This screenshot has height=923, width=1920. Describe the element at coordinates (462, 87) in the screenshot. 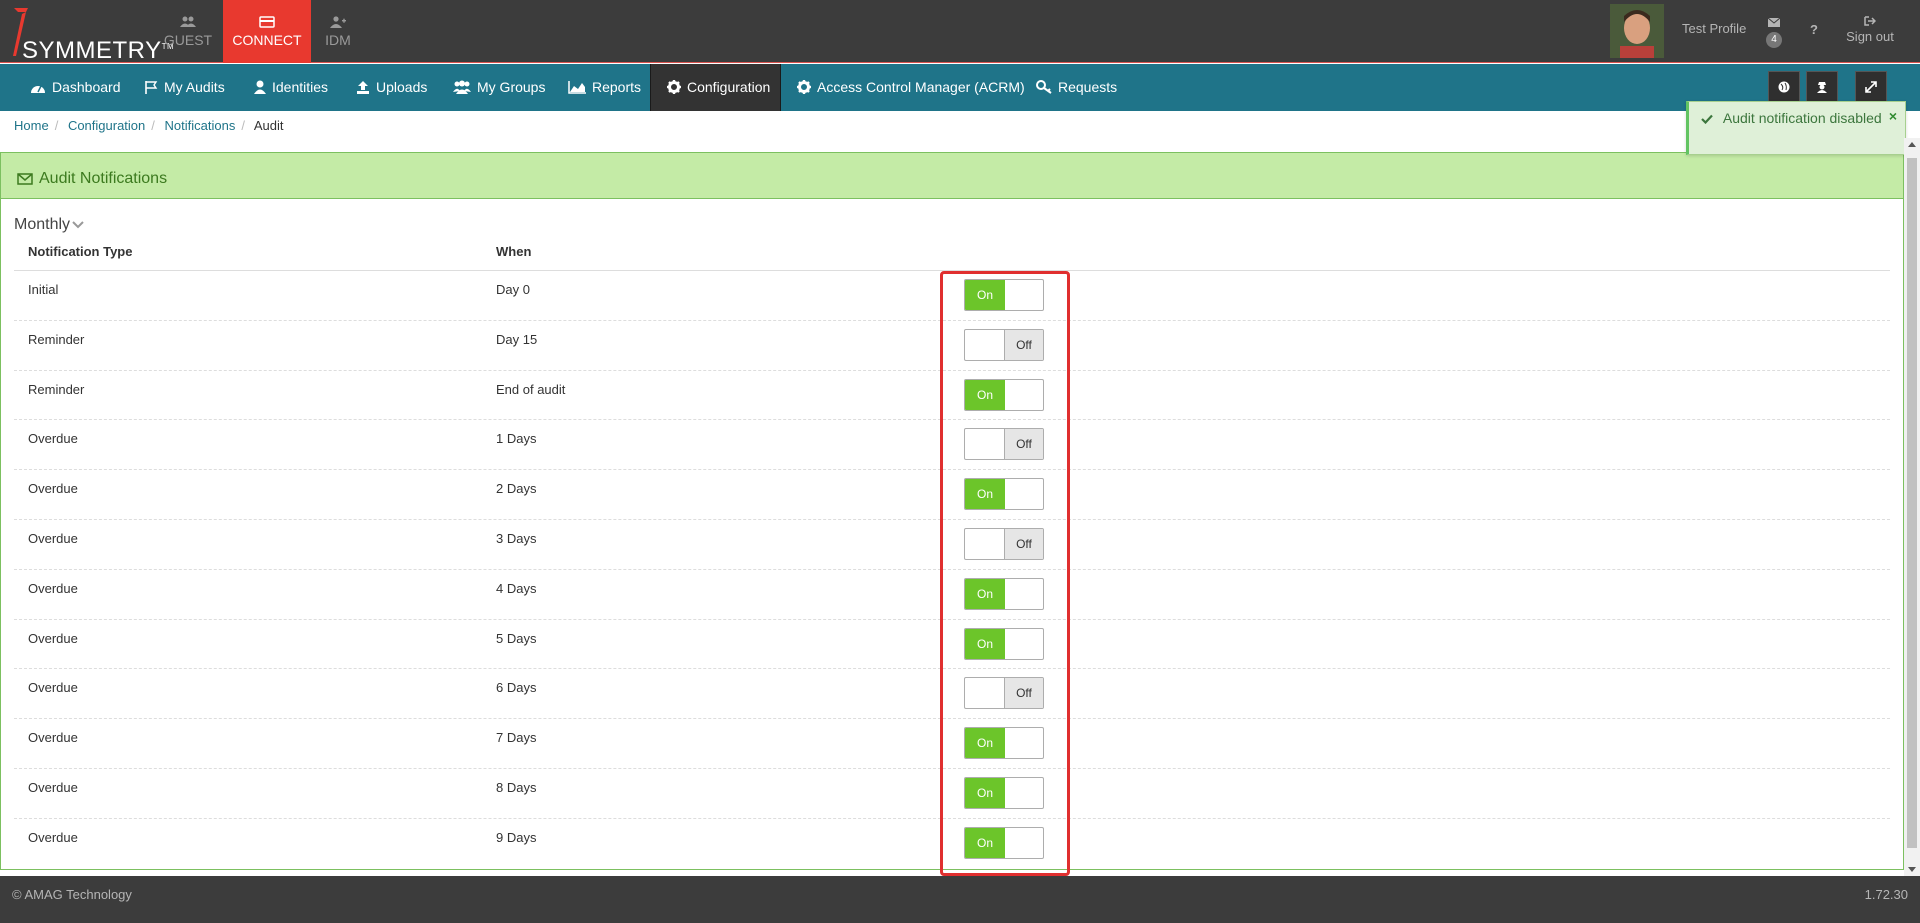

I see `group-icon` at that location.